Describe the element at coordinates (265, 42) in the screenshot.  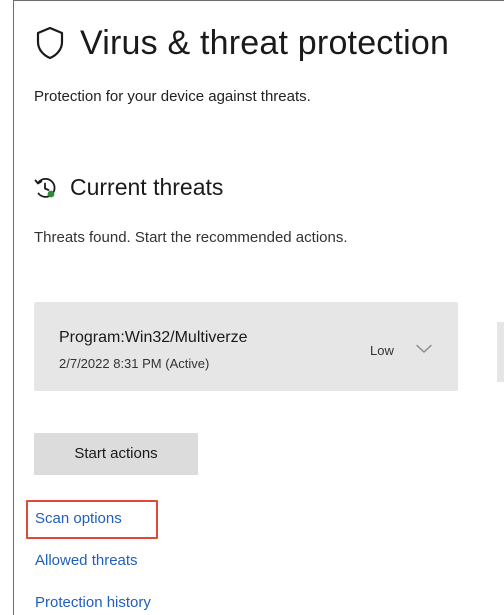
I see `page-title: Virus & threat protection` at that location.